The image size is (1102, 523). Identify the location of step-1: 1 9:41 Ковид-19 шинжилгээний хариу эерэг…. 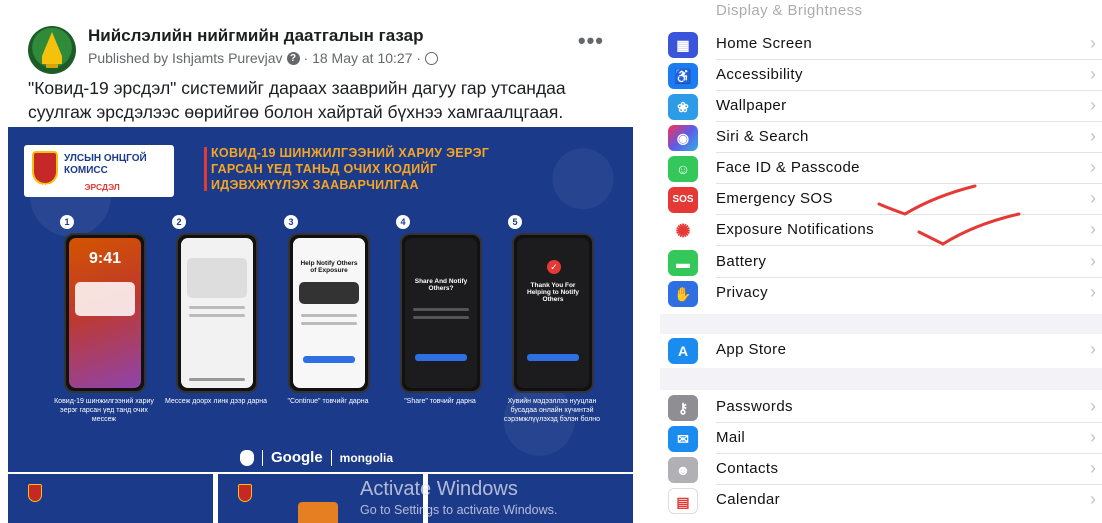
(104, 320).